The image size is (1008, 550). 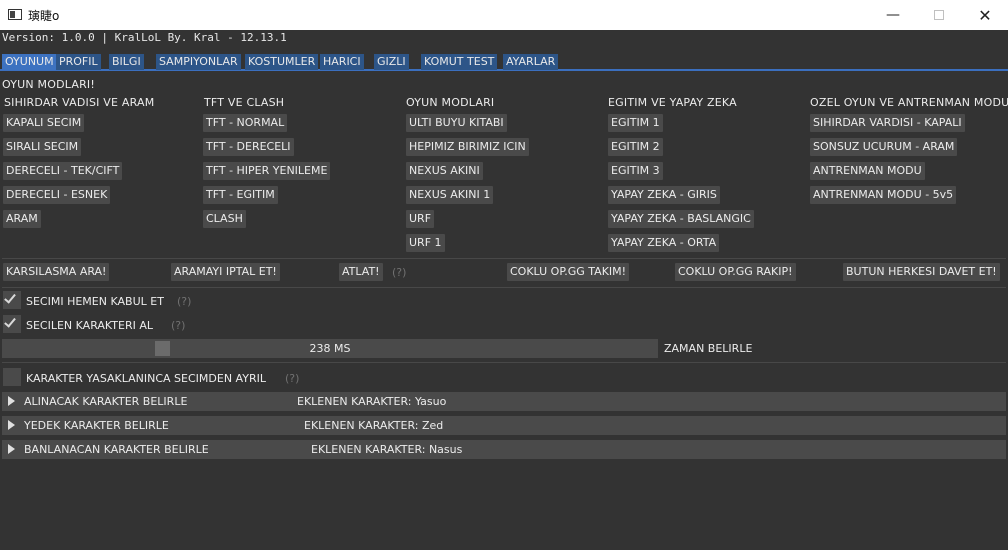 What do you see at coordinates (22, 219) in the screenshot?
I see `mode-button: ARAM` at bounding box center [22, 219].